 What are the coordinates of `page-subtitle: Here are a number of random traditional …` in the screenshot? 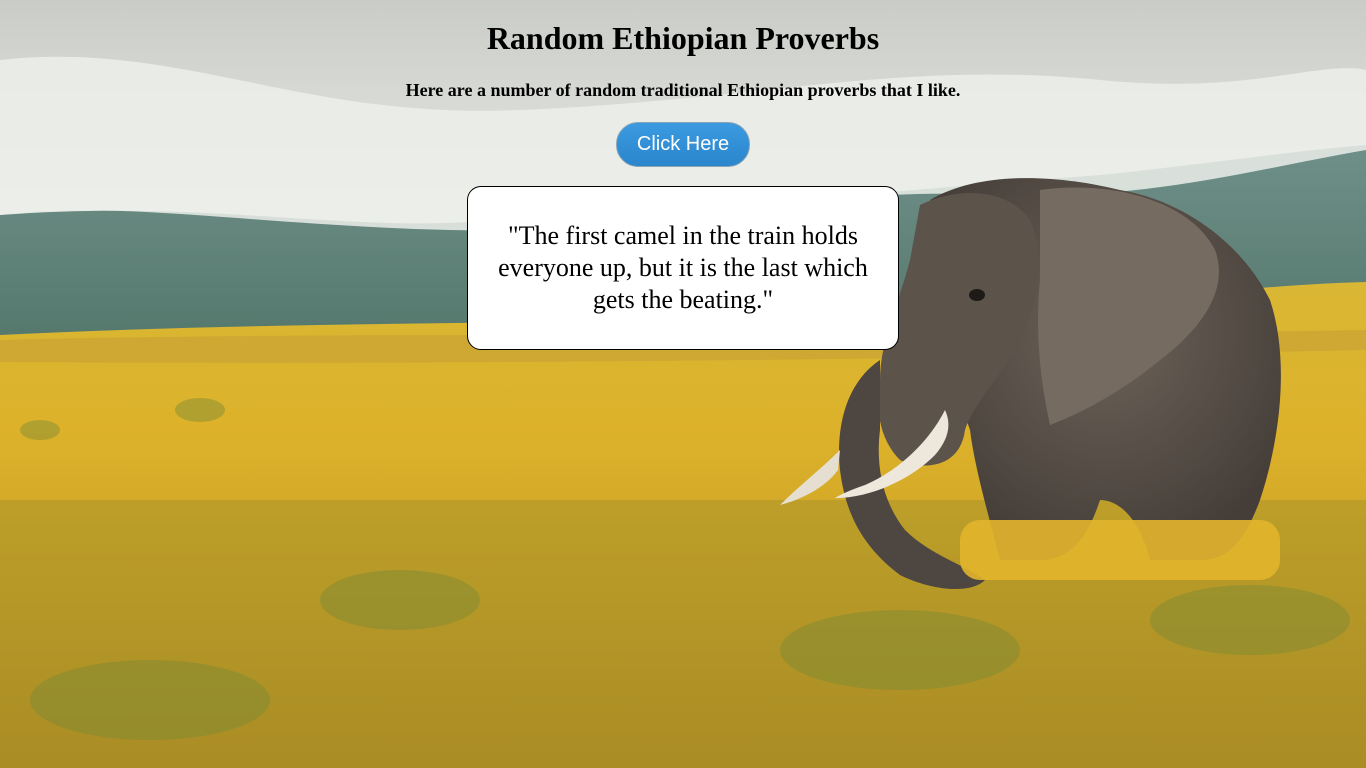 It's located at (683, 90).